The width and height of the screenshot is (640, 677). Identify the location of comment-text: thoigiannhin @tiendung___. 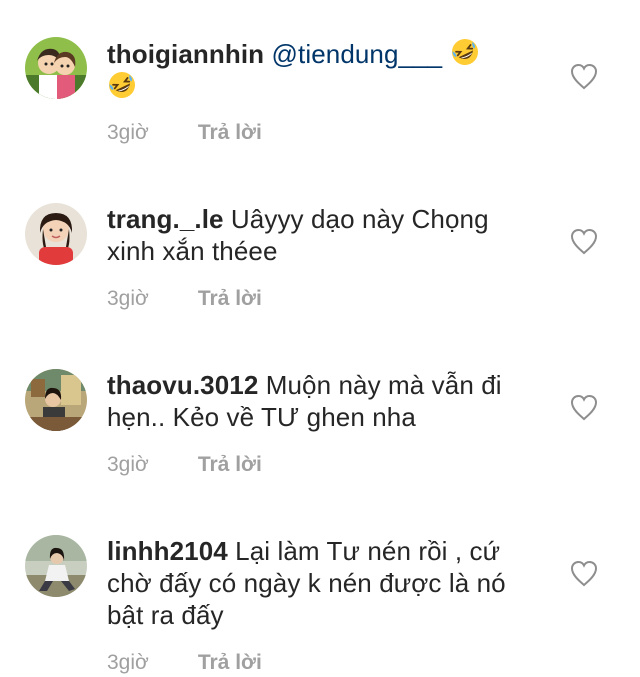
(317, 70).